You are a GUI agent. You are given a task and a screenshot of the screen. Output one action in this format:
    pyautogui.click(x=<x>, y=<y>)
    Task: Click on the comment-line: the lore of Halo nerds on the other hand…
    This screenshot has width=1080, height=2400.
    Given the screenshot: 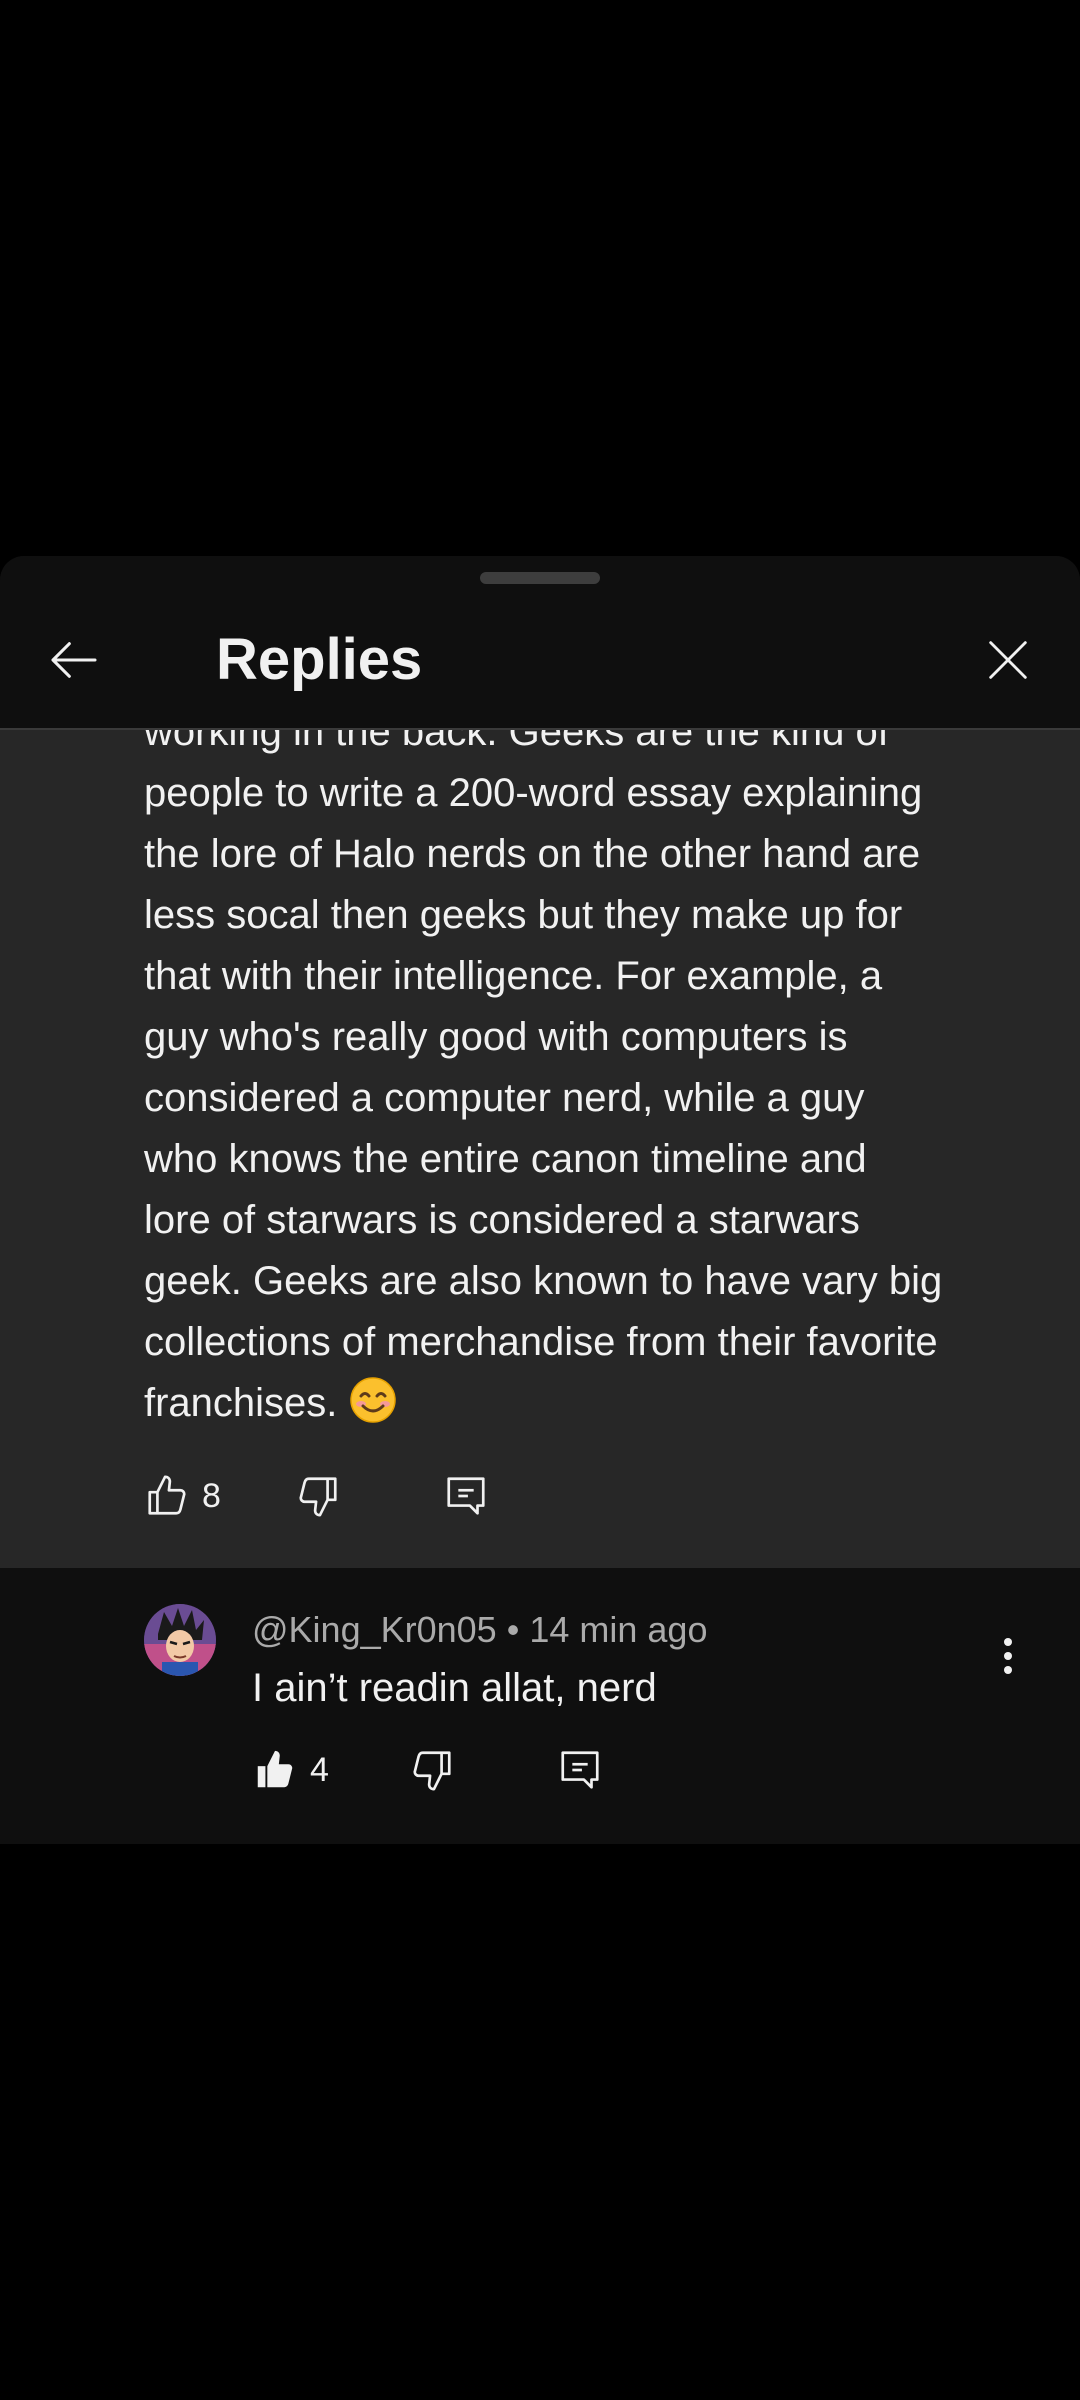 What is the action you would take?
    pyautogui.click(x=532, y=854)
    